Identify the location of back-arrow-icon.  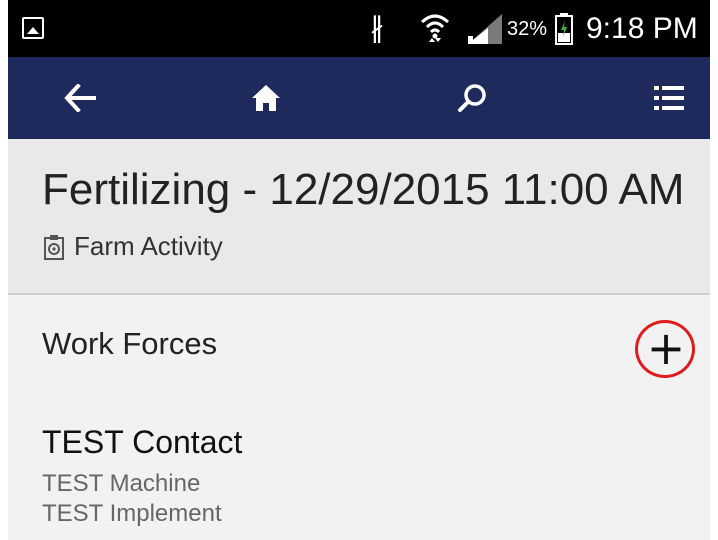
(80, 98).